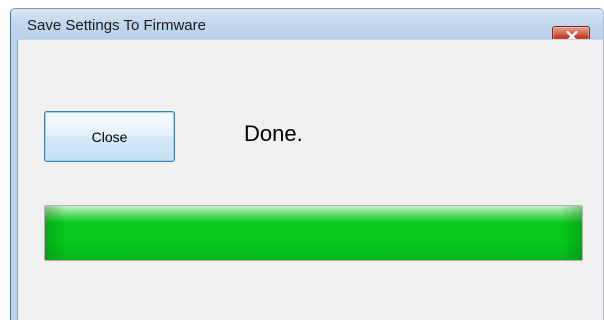 This screenshot has height=320, width=604. Describe the element at coordinates (109, 136) in the screenshot. I see `close-button: Close` at that location.